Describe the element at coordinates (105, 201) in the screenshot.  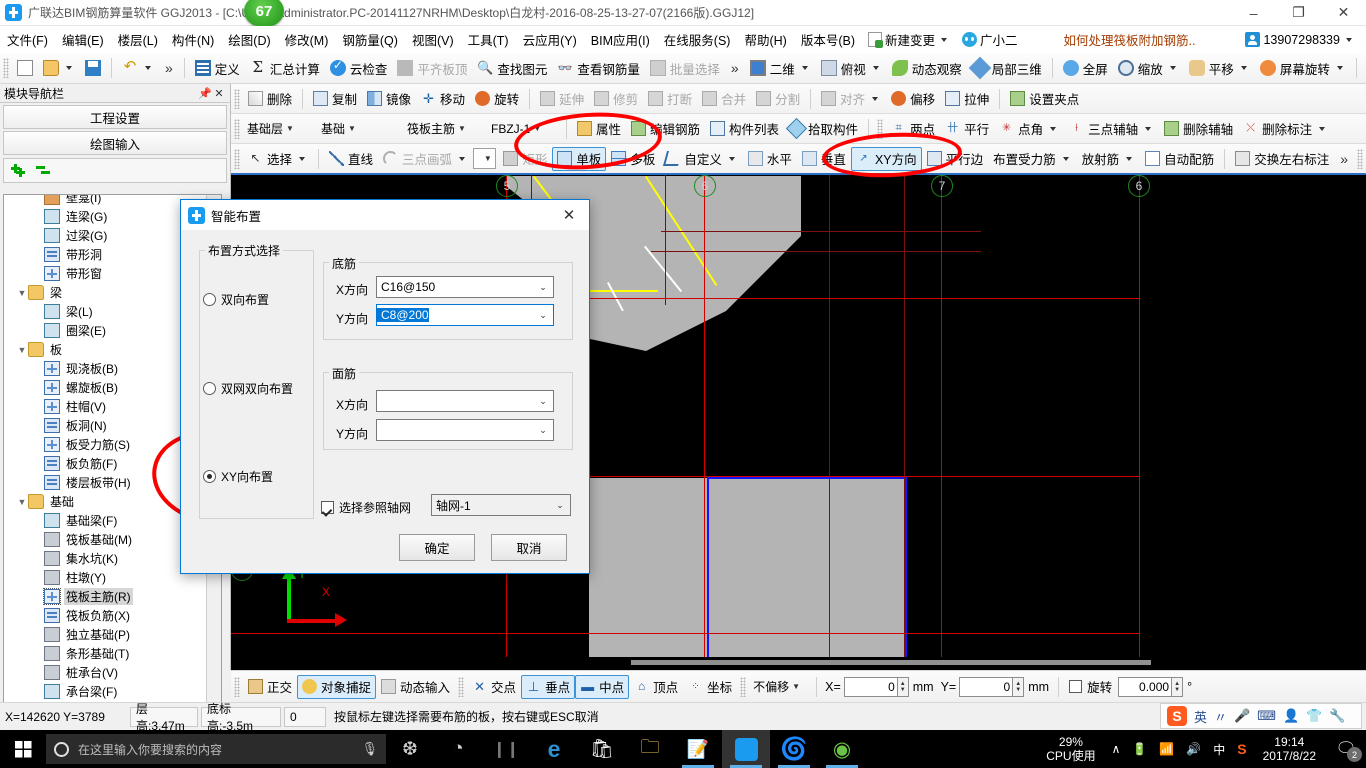
I see `tree-item: 壁龛(I)` at that location.